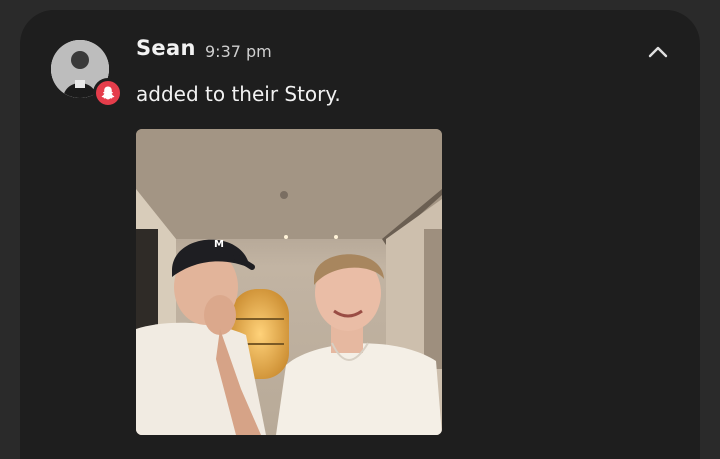 This screenshot has height=459, width=720. I want to click on sender-name: Sean, so click(166, 48).